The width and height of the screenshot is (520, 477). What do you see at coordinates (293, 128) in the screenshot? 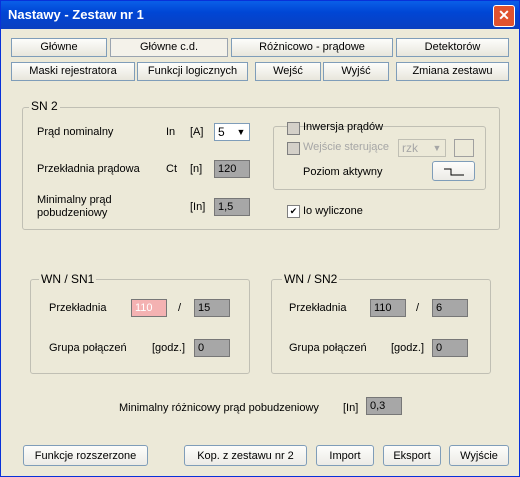
I see `inversion-checkbox` at bounding box center [293, 128].